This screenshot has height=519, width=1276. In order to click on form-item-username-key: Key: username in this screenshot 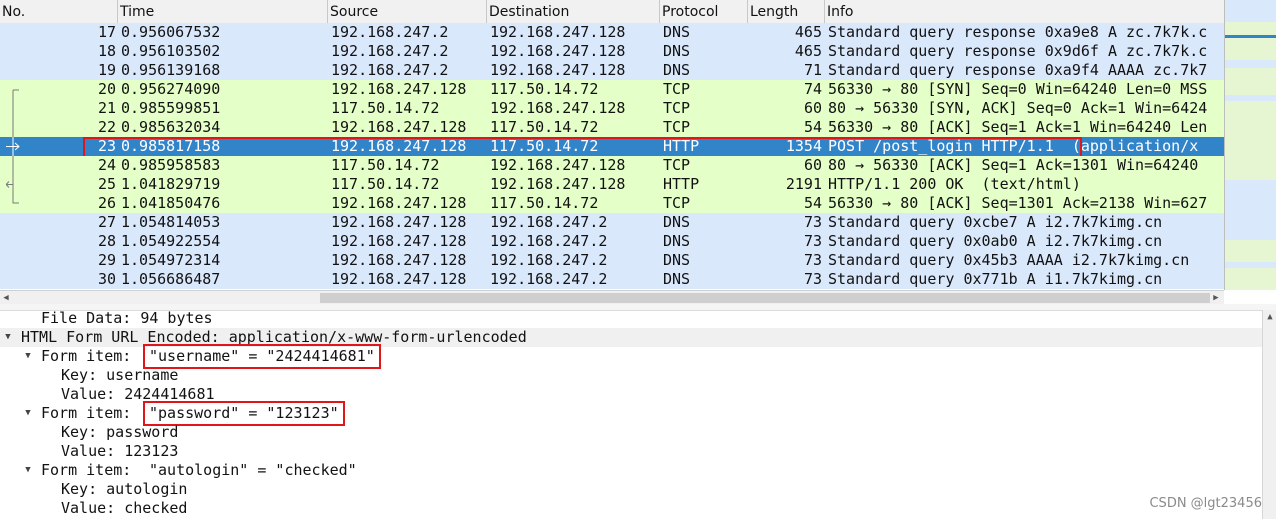, I will do `click(631, 375)`.